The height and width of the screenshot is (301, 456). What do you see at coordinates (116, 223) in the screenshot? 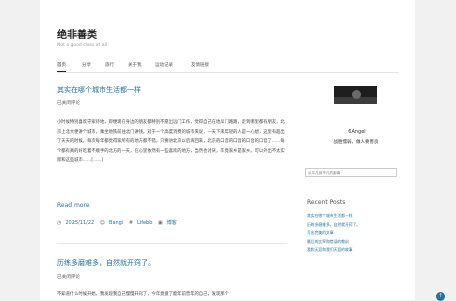
I see `post-author: Bangi` at bounding box center [116, 223].